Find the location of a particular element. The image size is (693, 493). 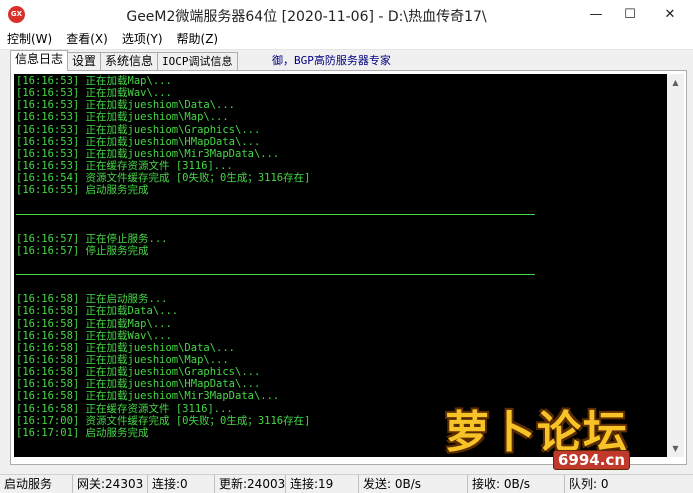

status-receive-rate: 接收: 0B/s is located at coordinates (516, 484).